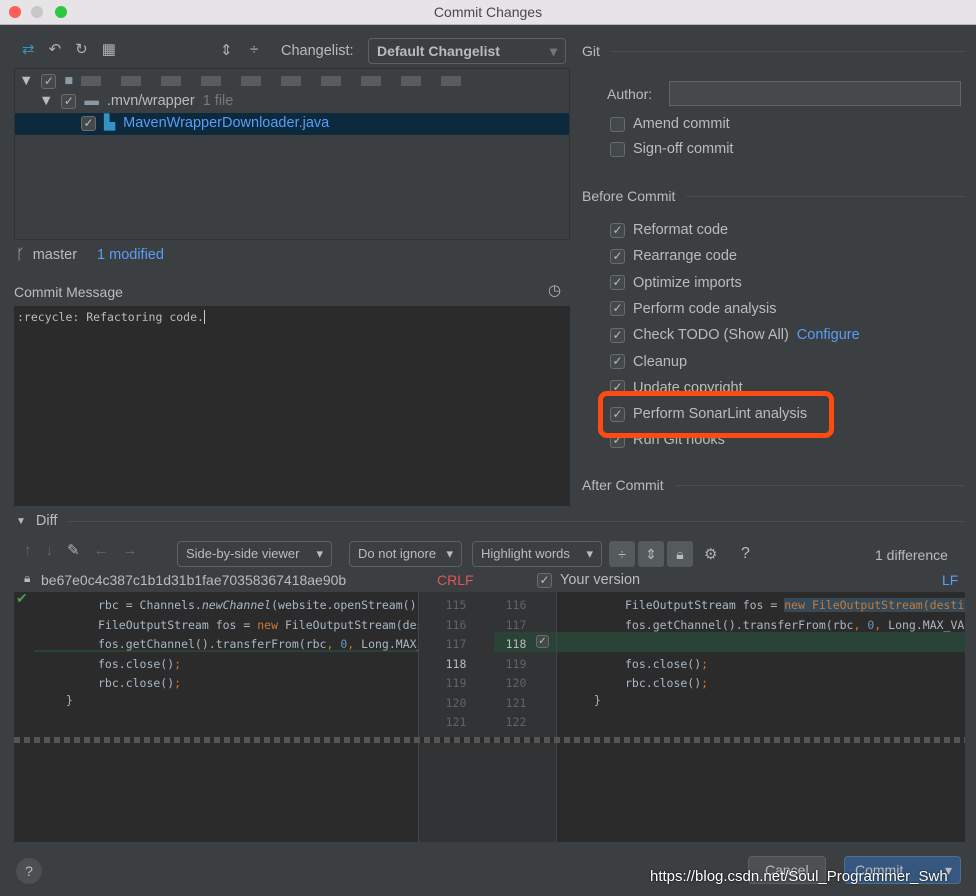 The image size is (976, 896). I want to click on before-commit-option: ✓ Optimize imports, so click(676, 283).